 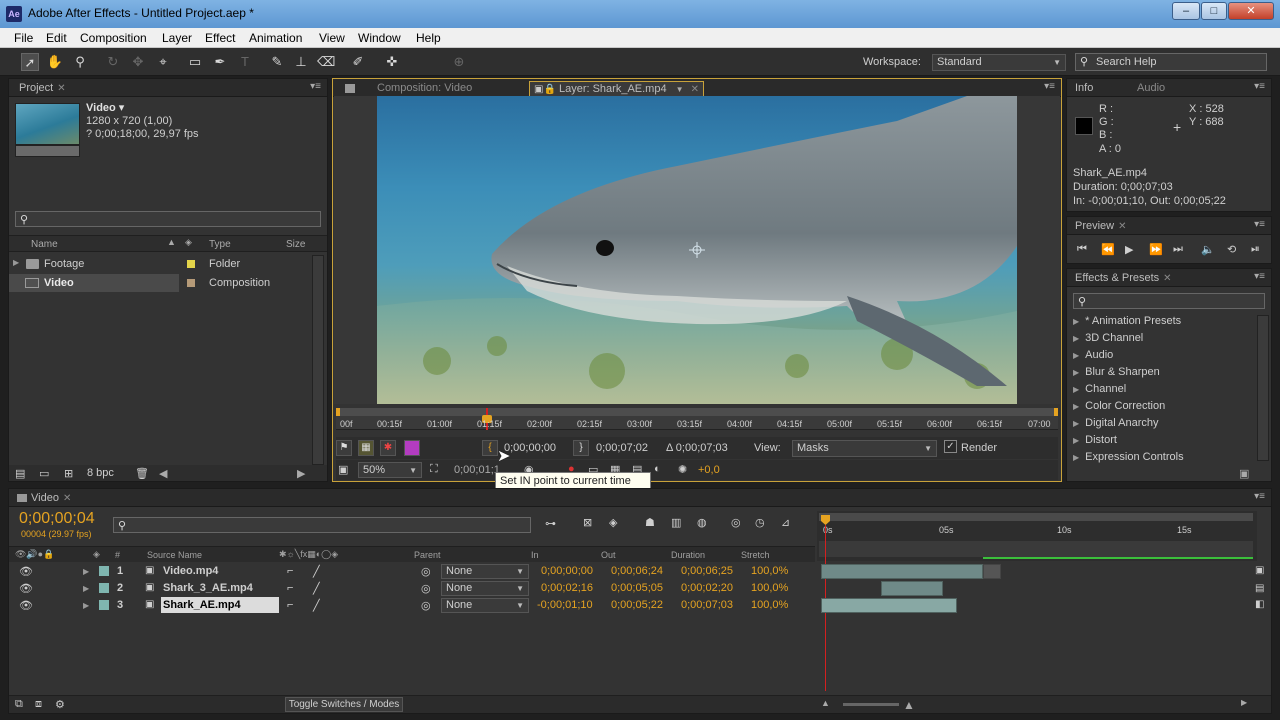 I want to click on always-preview-icon: ⚑, so click(x=344, y=448).